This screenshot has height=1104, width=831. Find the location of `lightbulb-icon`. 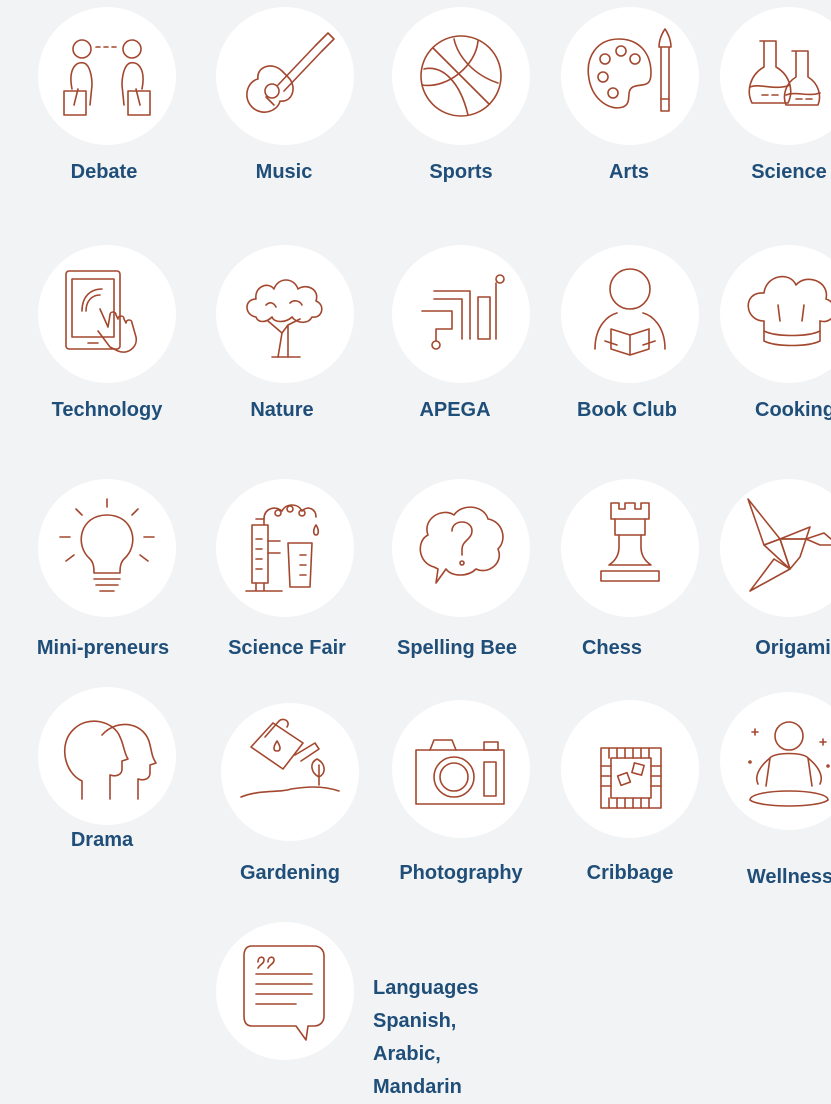

lightbulb-icon is located at coordinates (107, 548).